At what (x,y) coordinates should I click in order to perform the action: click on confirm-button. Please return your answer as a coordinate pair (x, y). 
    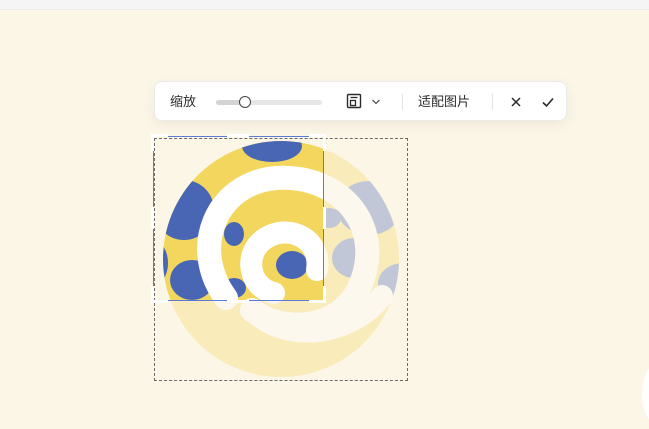
    Looking at the image, I should click on (548, 102).